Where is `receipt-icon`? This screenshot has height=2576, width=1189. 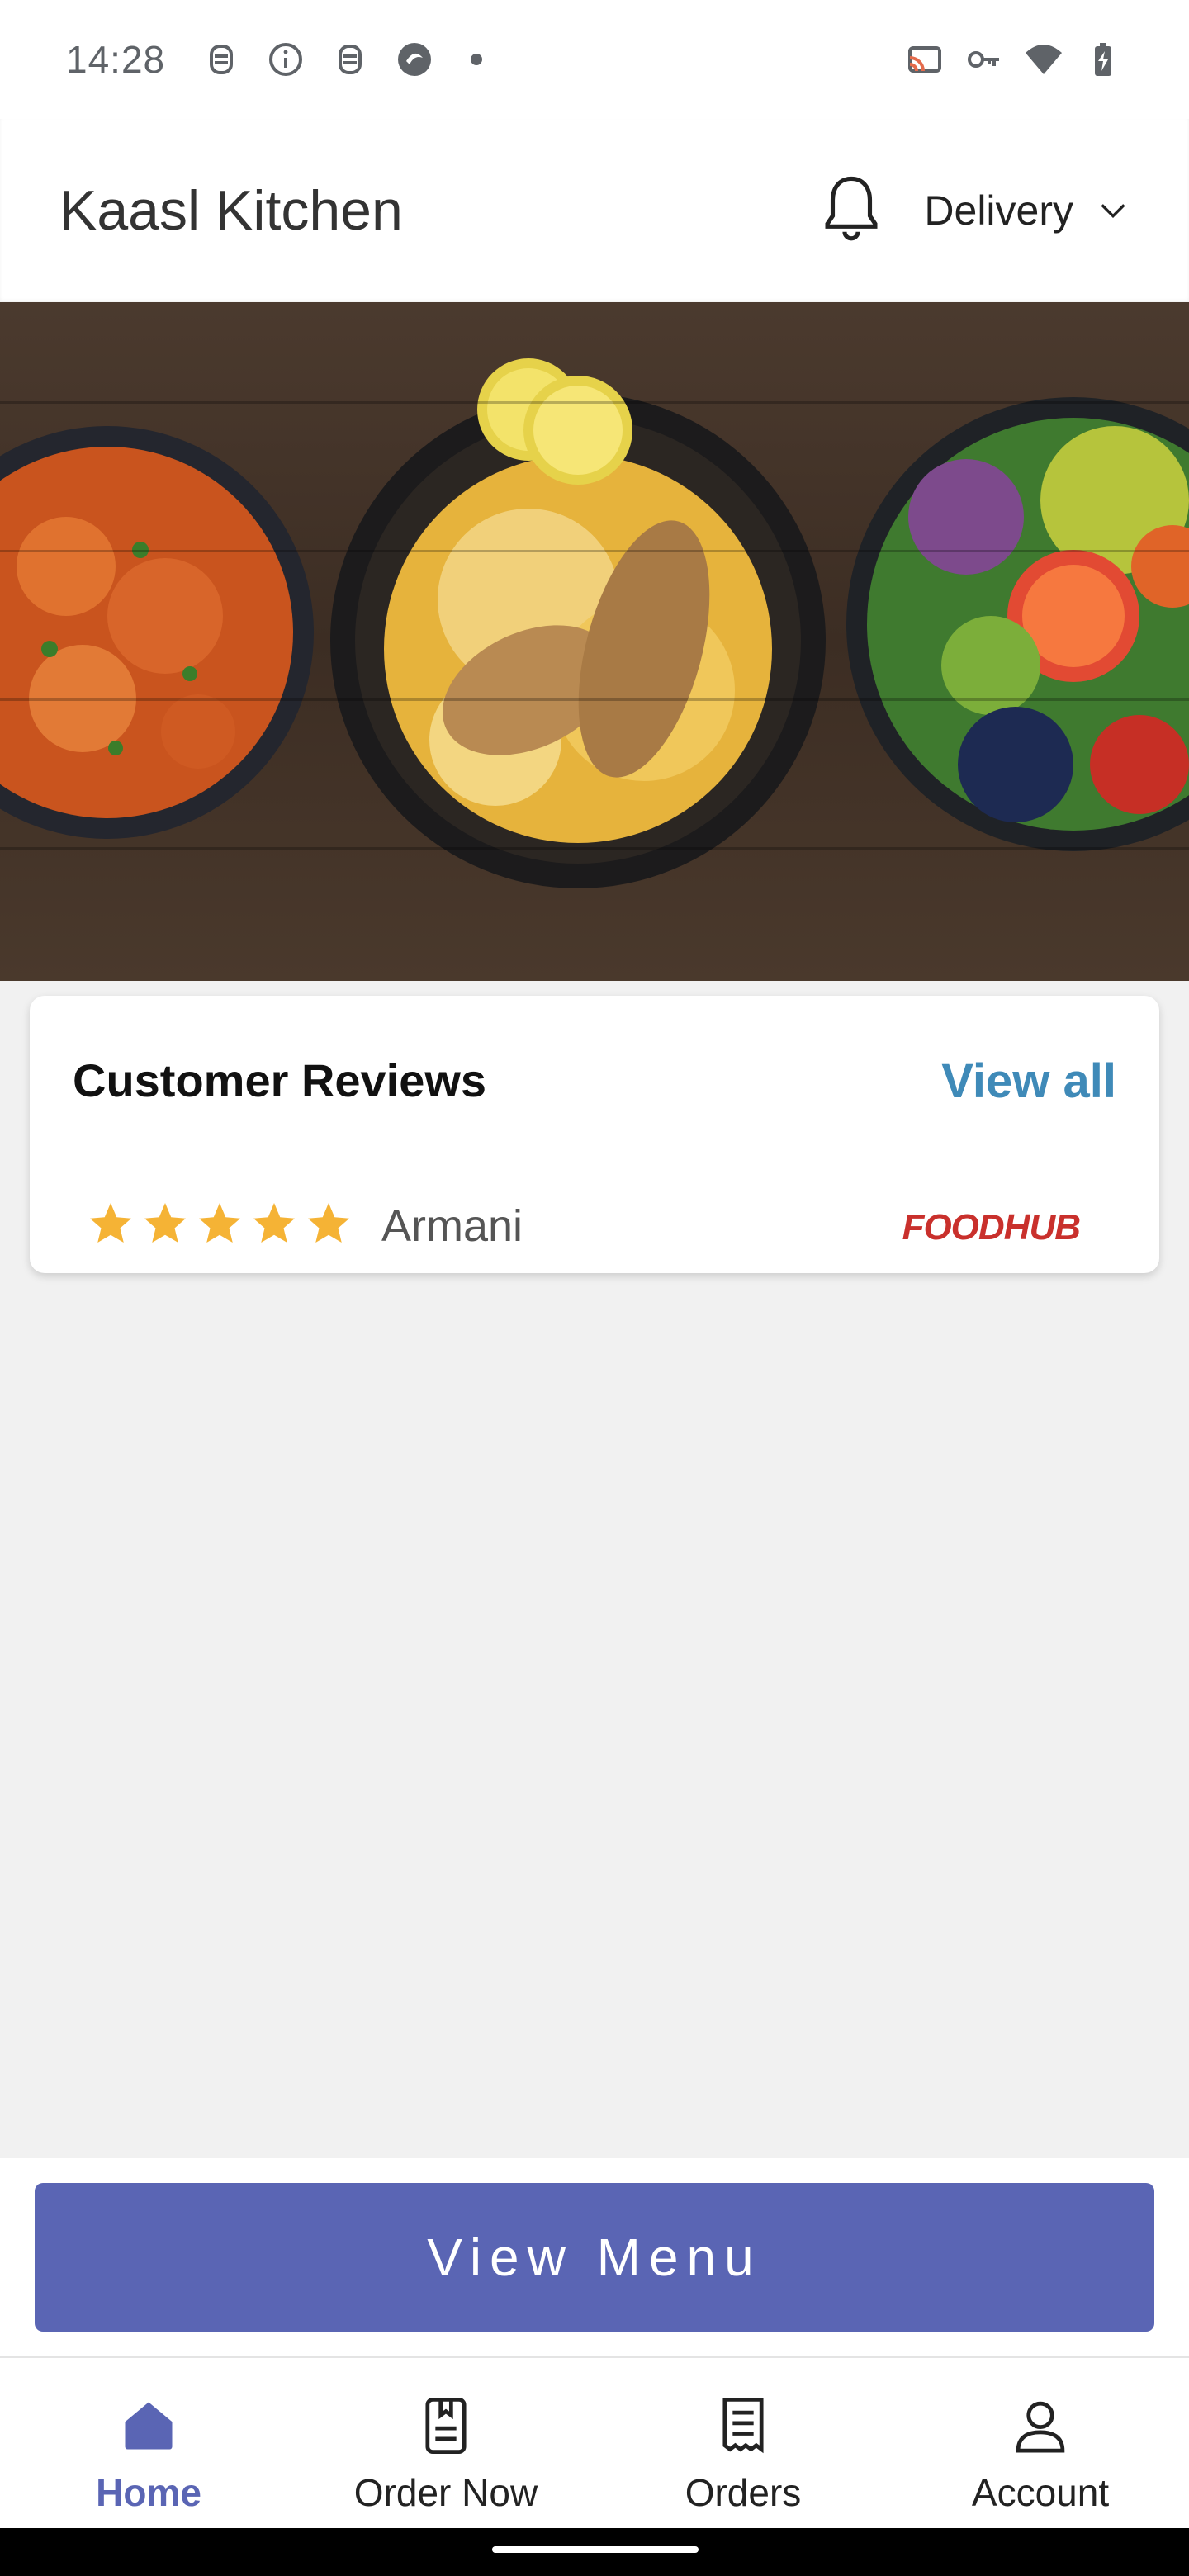 receipt-icon is located at coordinates (743, 2425).